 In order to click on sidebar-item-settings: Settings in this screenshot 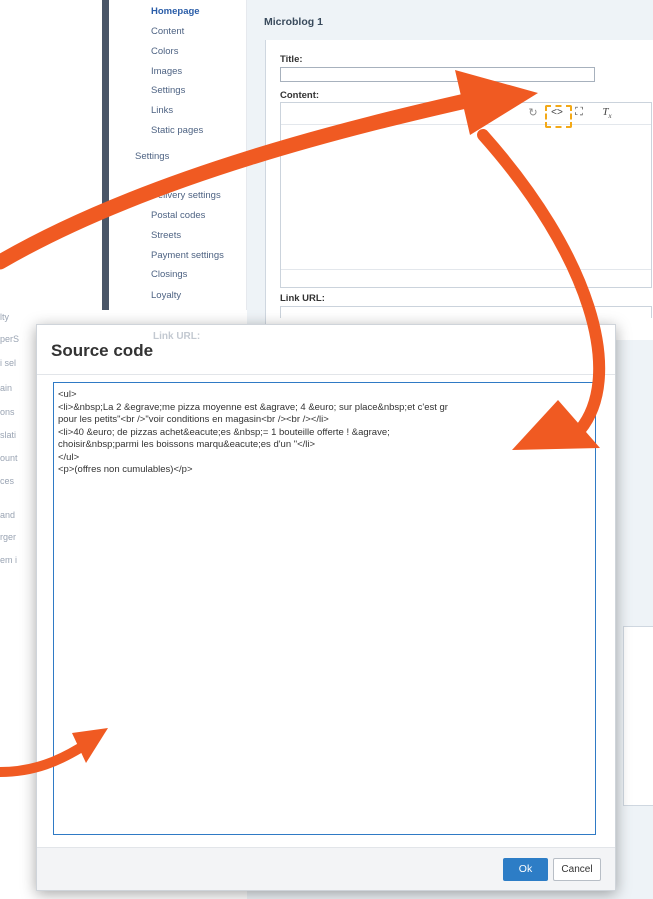, I will do `click(168, 90)`.